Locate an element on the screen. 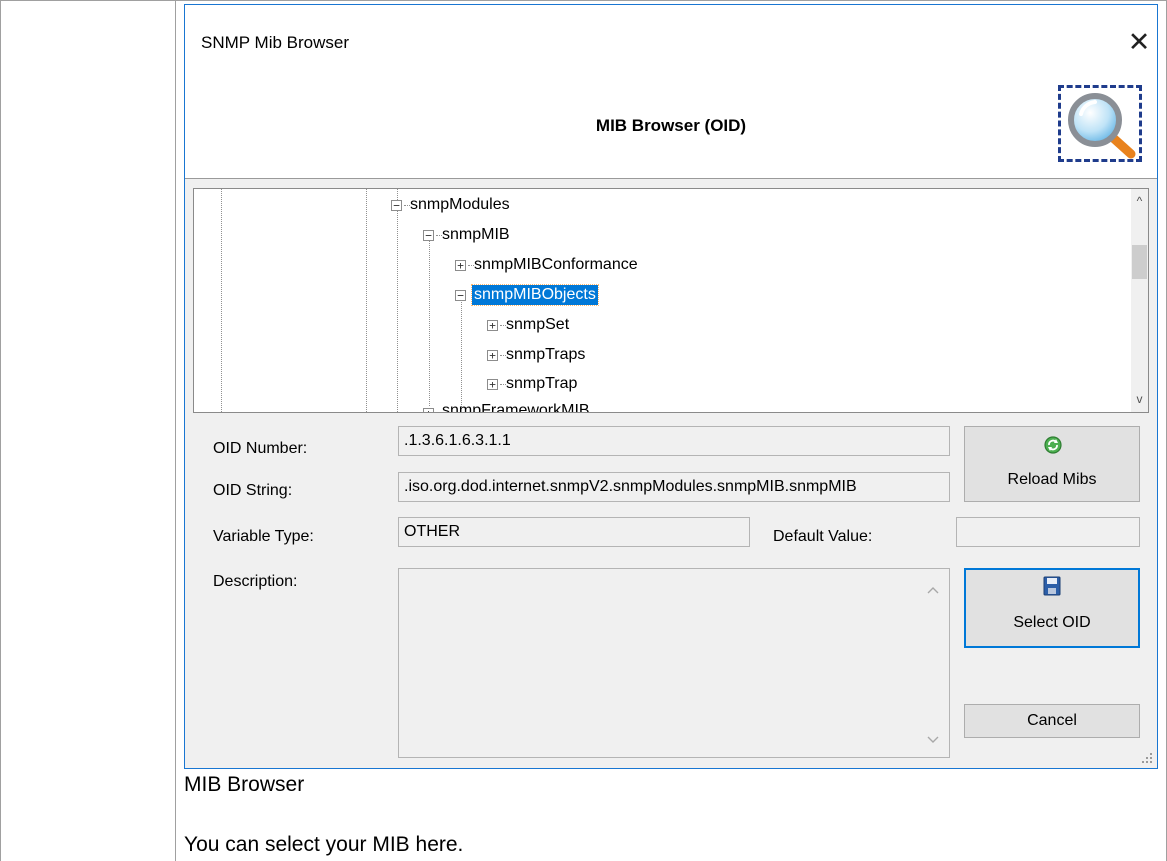 The height and width of the screenshot is (861, 1167). magnifier-icon is located at coordinates (1100, 123).